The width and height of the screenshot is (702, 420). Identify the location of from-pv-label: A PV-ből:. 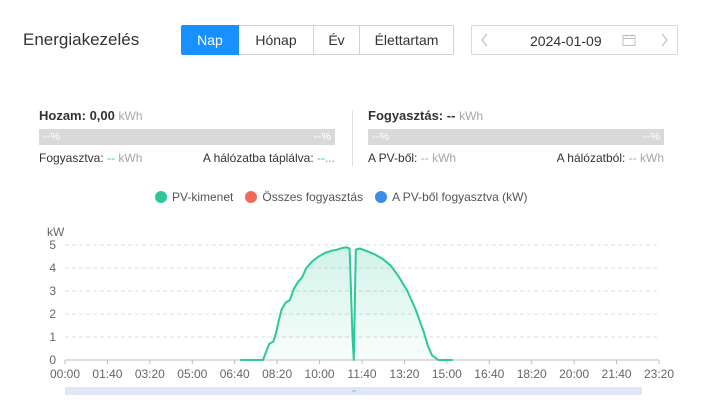
(393, 158).